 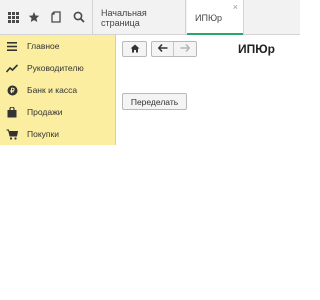 I want to click on history-nav, so click(x=174, y=49).